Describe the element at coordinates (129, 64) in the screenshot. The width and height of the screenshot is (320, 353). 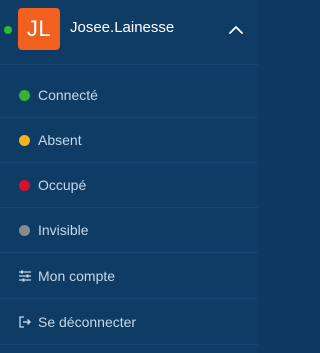
I see `header-divider` at that location.